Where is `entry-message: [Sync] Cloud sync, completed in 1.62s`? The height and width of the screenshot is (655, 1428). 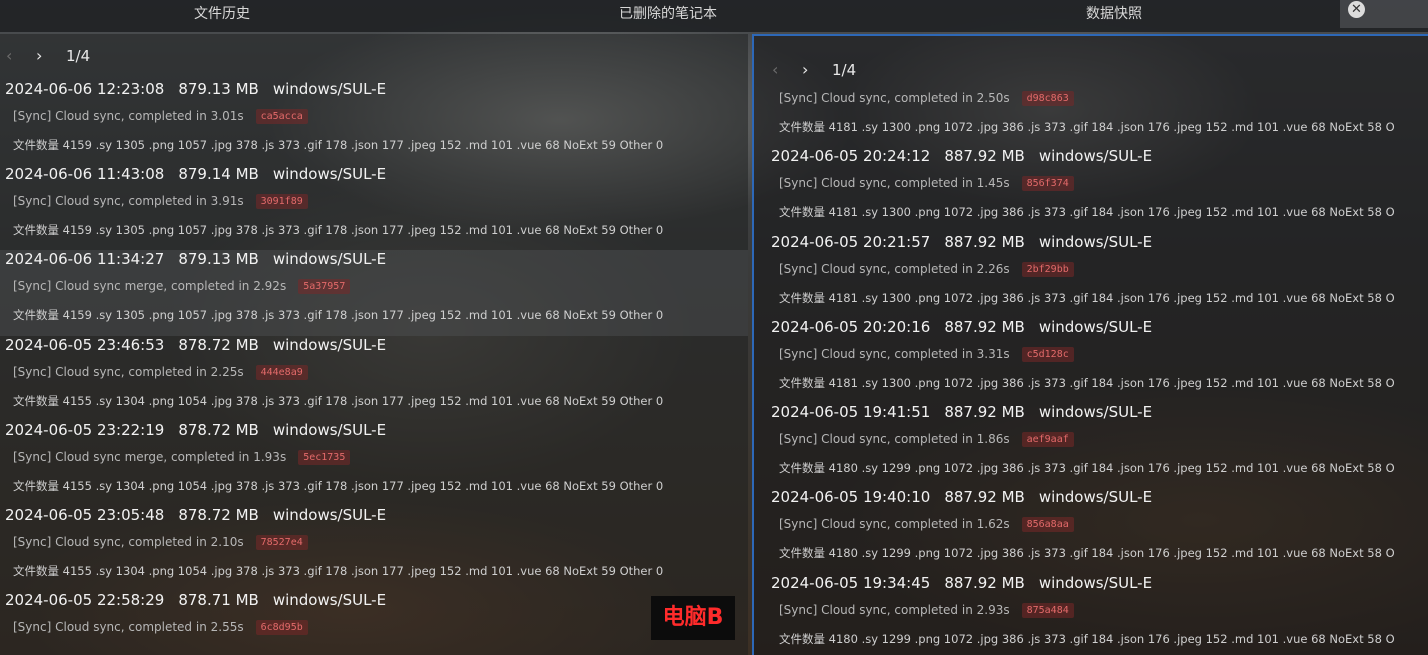 entry-message: [Sync] Cloud sync, completed in 1.62s is located at coordinates (894, 524).